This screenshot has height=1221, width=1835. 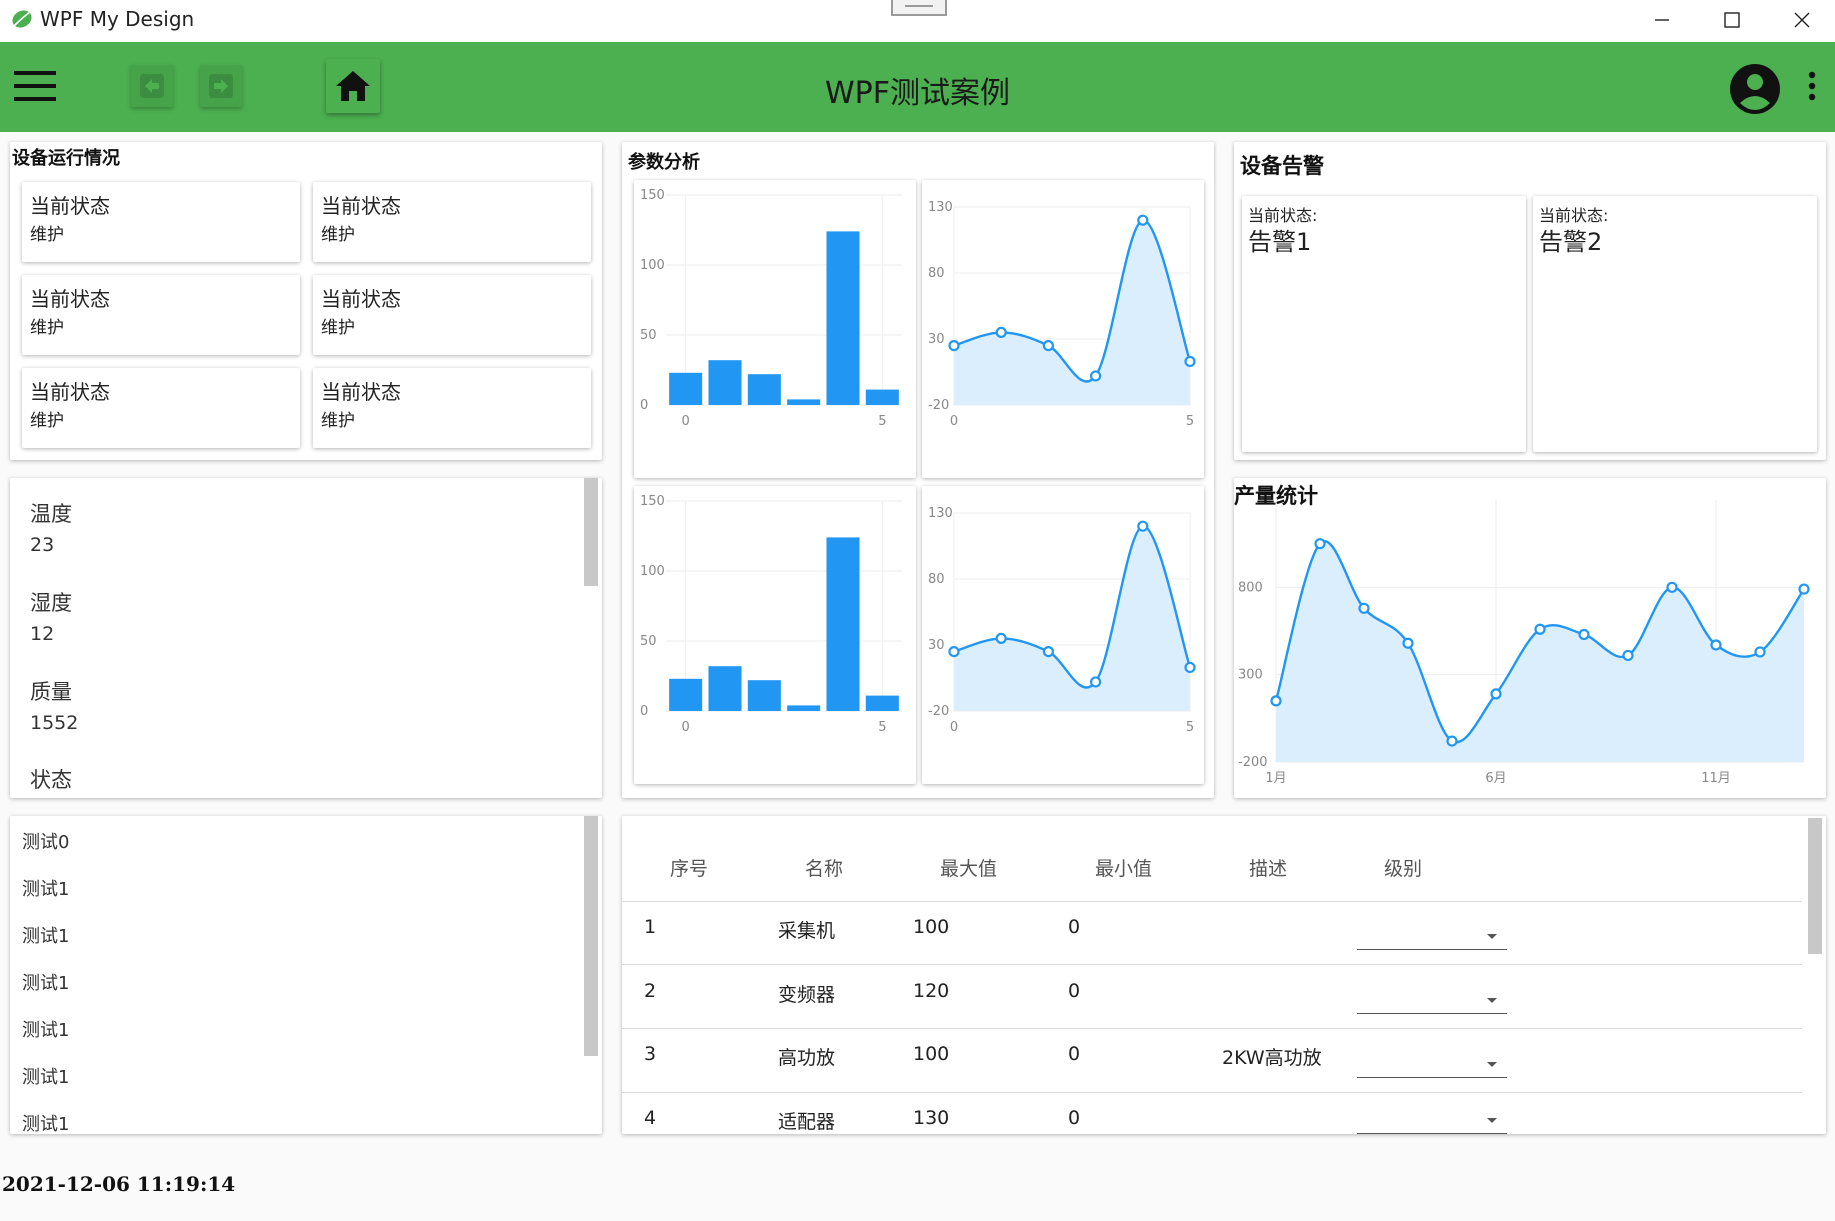 I want to click on column-header: 序号, so click(x=689, y=867).